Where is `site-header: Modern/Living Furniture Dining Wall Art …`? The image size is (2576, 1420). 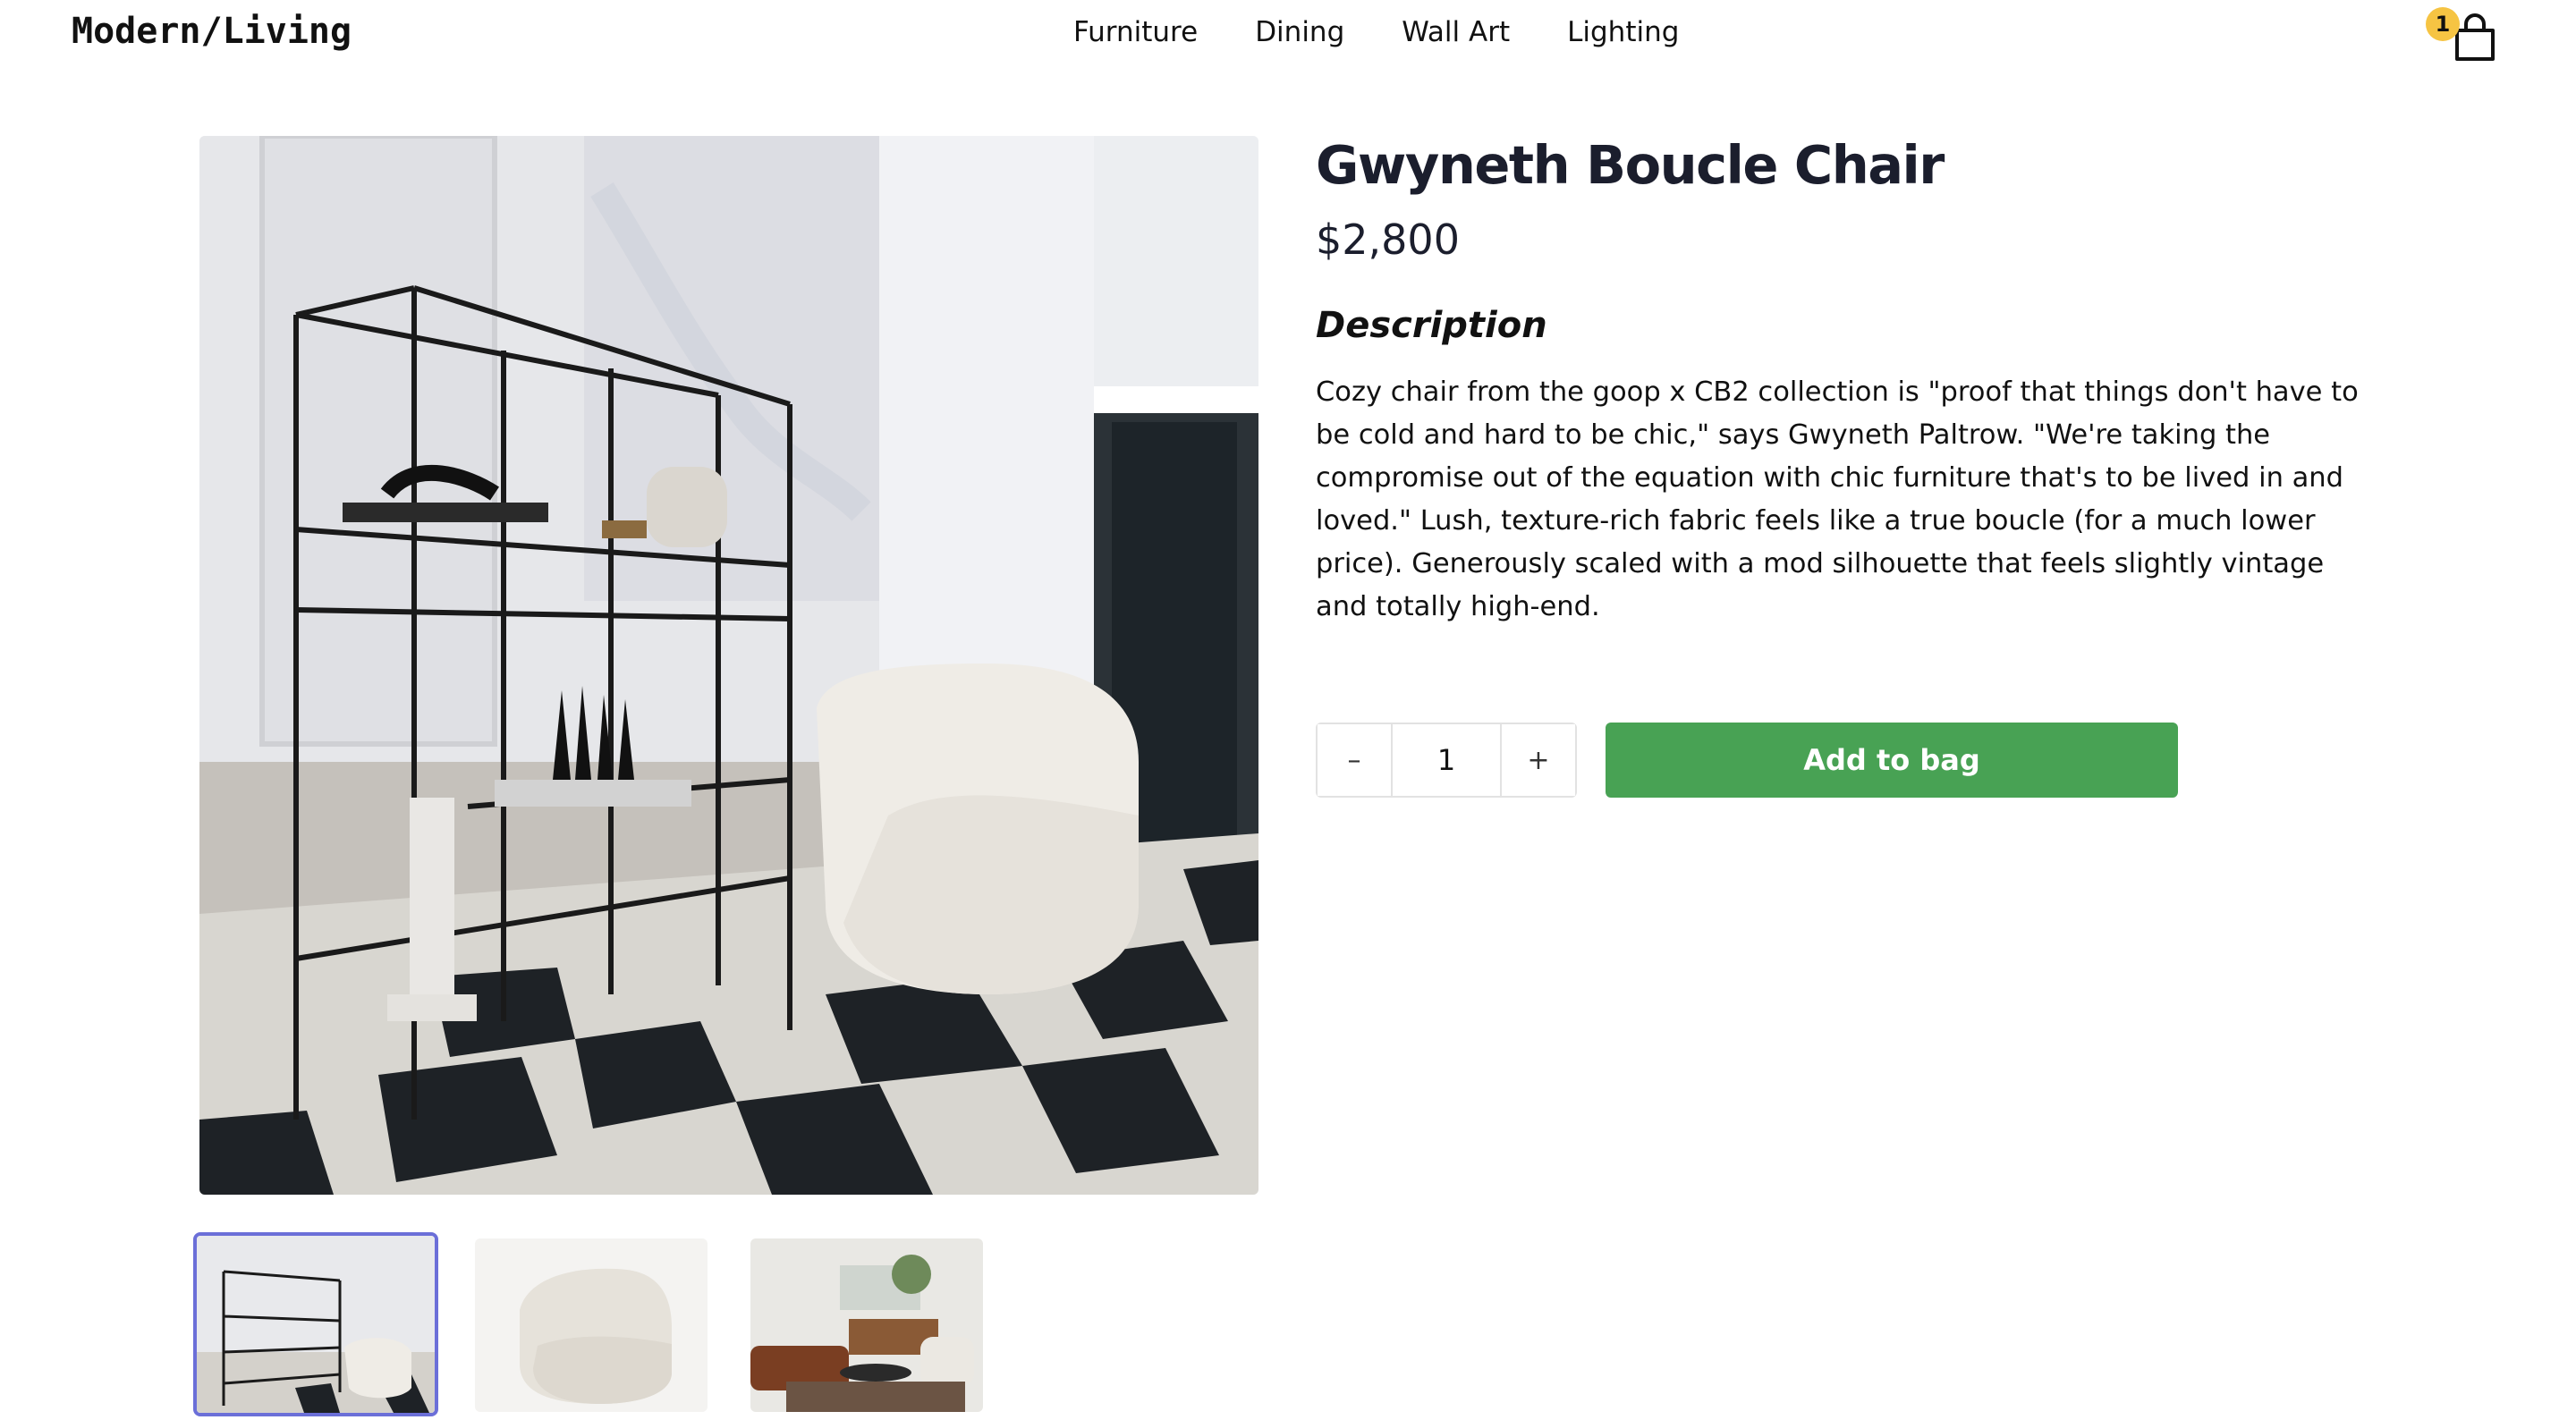 site-header: Modern/Living Furniture Dining Wall Art … is located at coordinates (1288, 36).